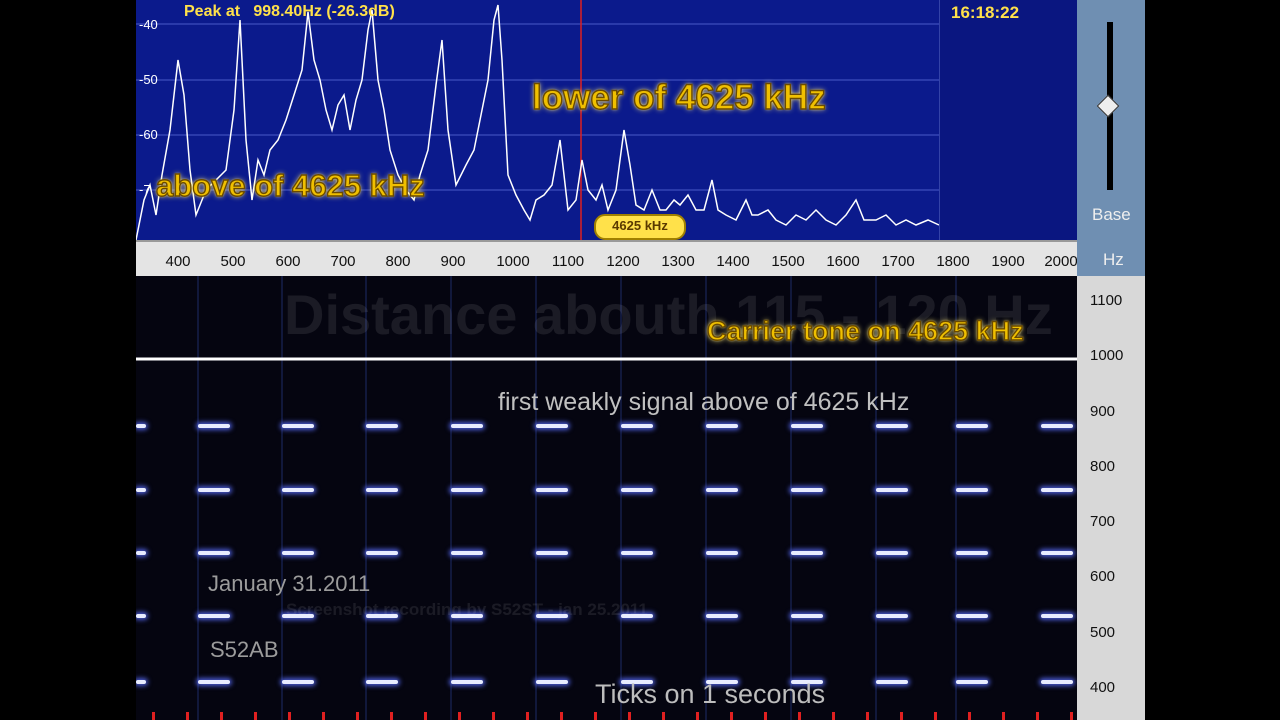 This screenshot has height=720, width=1280. I want to click on x-tick-label: 1000, so click(513, 261).